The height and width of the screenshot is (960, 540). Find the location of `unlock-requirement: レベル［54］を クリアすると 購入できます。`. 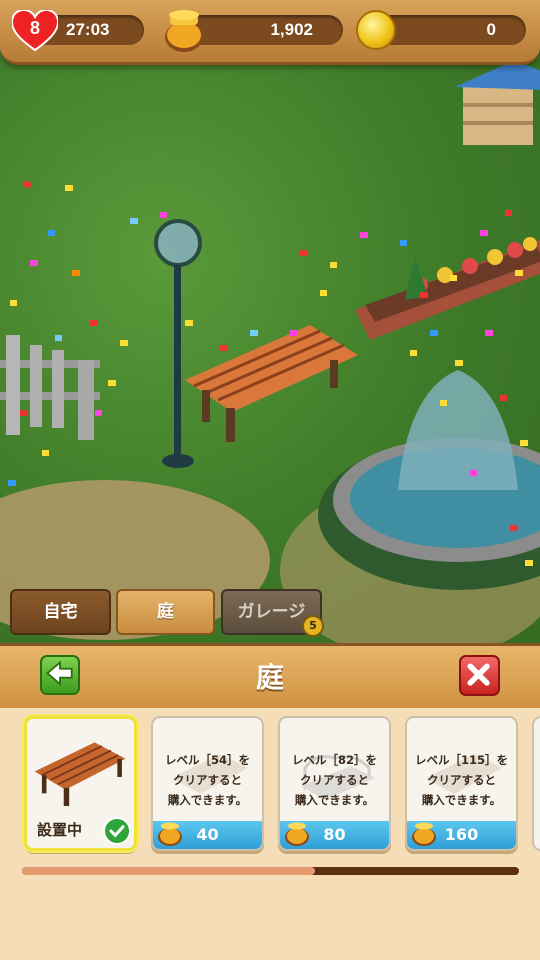

unlock-requirement: レベル［54］を クリアすると 購入できます。 is located at coordinates (207, 780).